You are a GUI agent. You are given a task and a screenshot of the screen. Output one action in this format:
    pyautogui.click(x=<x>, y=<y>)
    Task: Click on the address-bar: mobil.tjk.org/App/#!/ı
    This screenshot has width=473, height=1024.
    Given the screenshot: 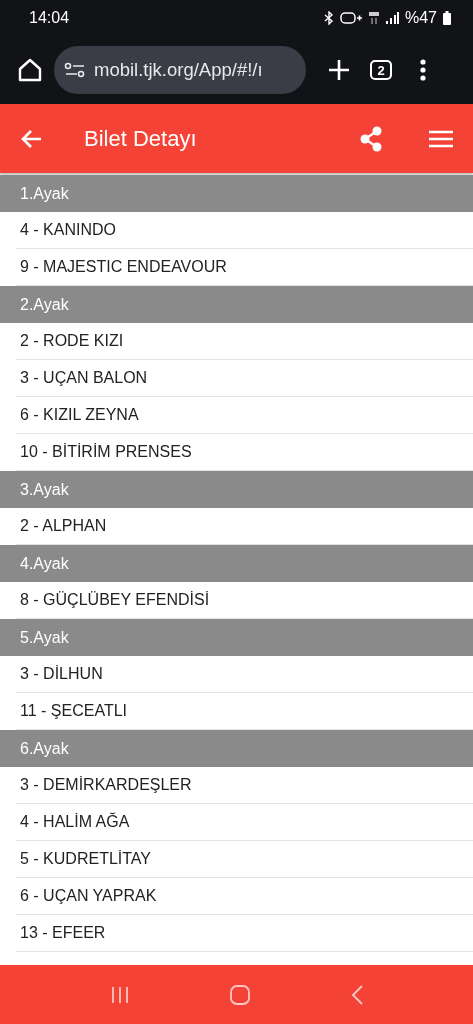 What is the action you would take?
    pyautogui.click(x=180, y=70)
    